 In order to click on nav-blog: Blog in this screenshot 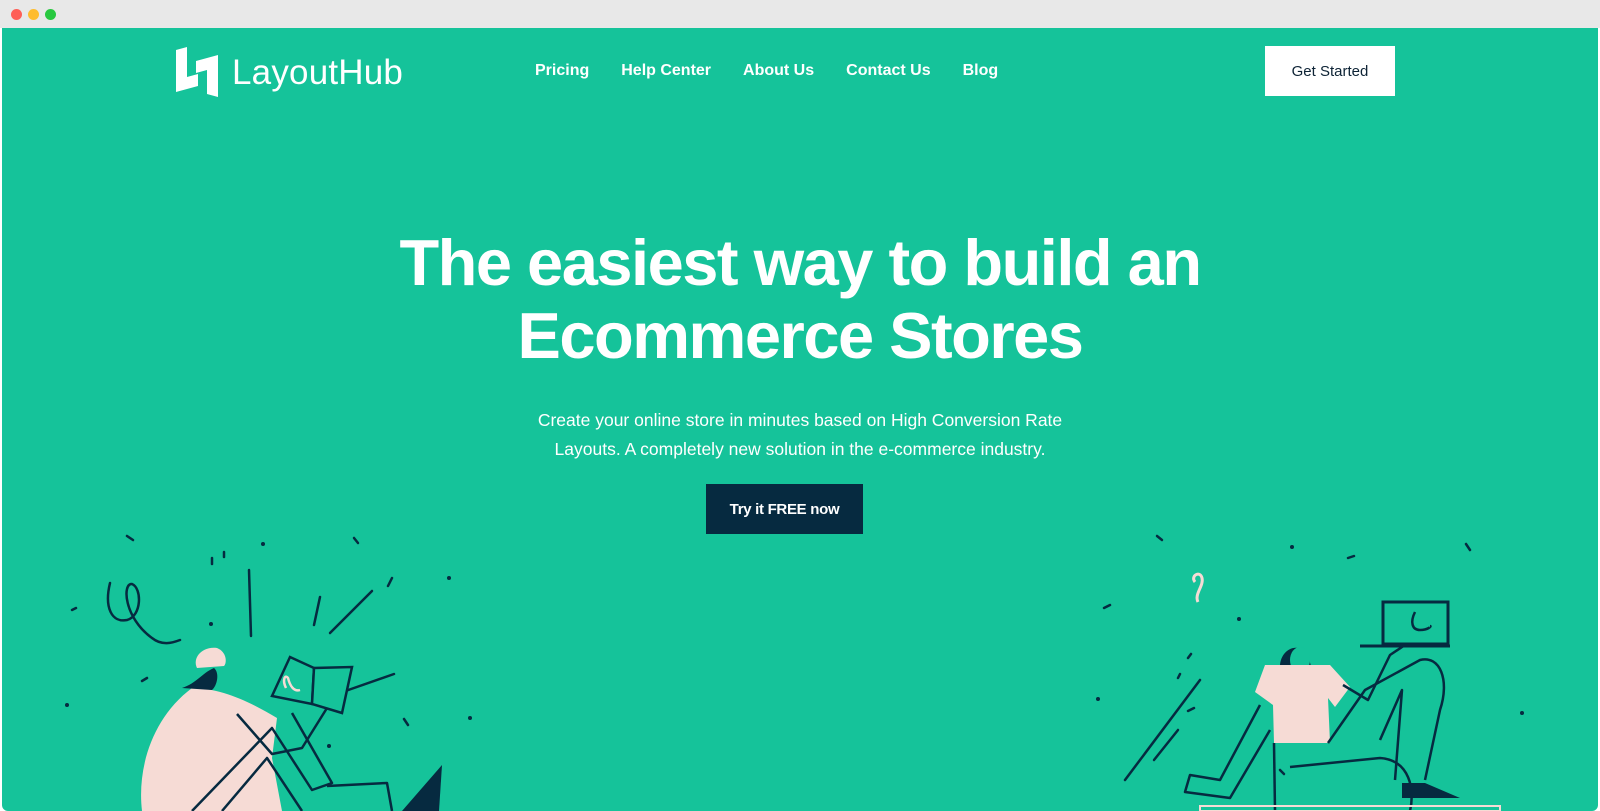, I will do `click(981, 71)`.